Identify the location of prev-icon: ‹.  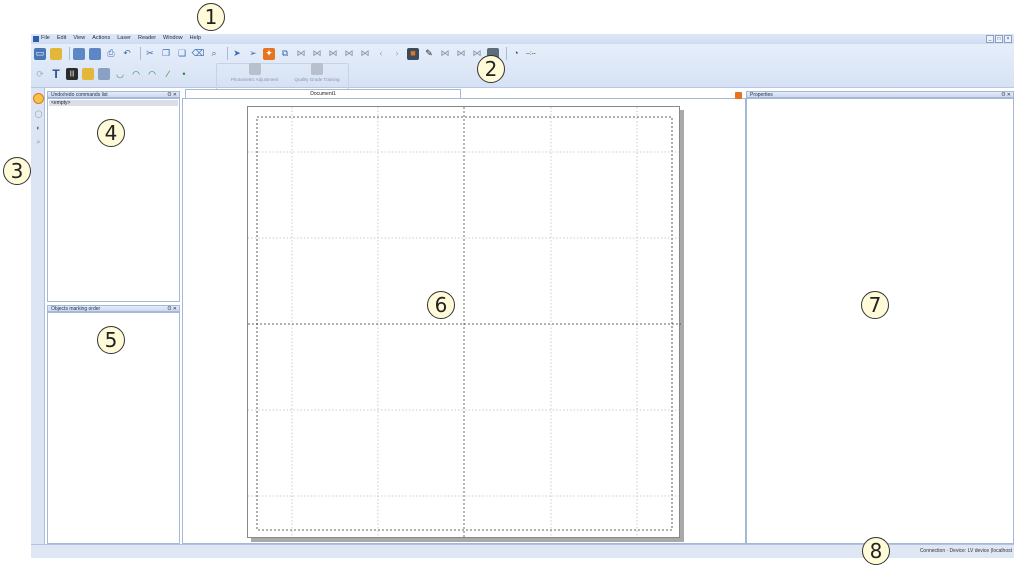
(381, 54).